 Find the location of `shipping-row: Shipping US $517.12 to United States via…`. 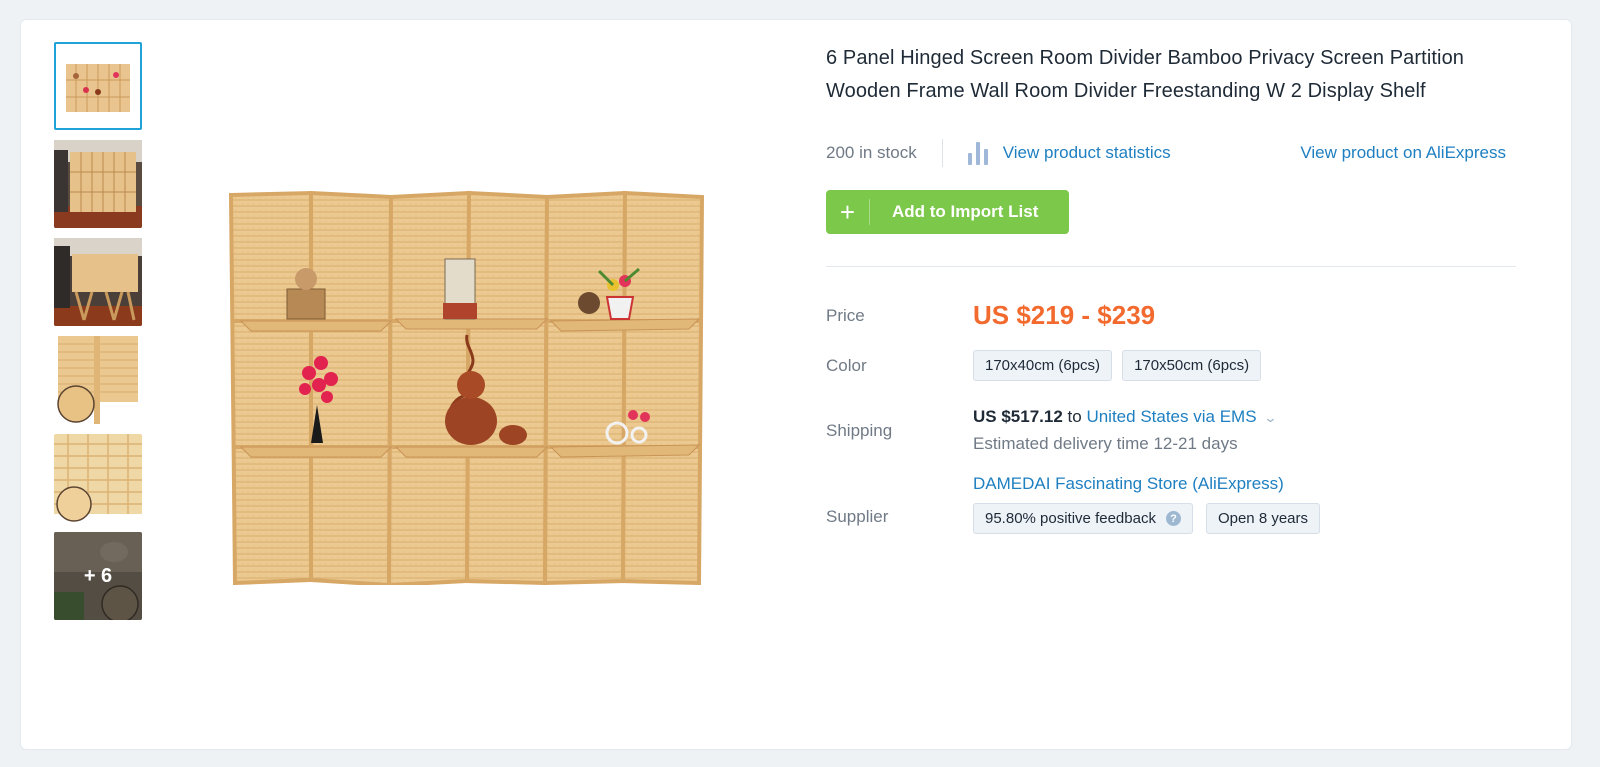

shipping-row: Shipping US $517.12 to United States via… is located at coordinates (1171, 430).